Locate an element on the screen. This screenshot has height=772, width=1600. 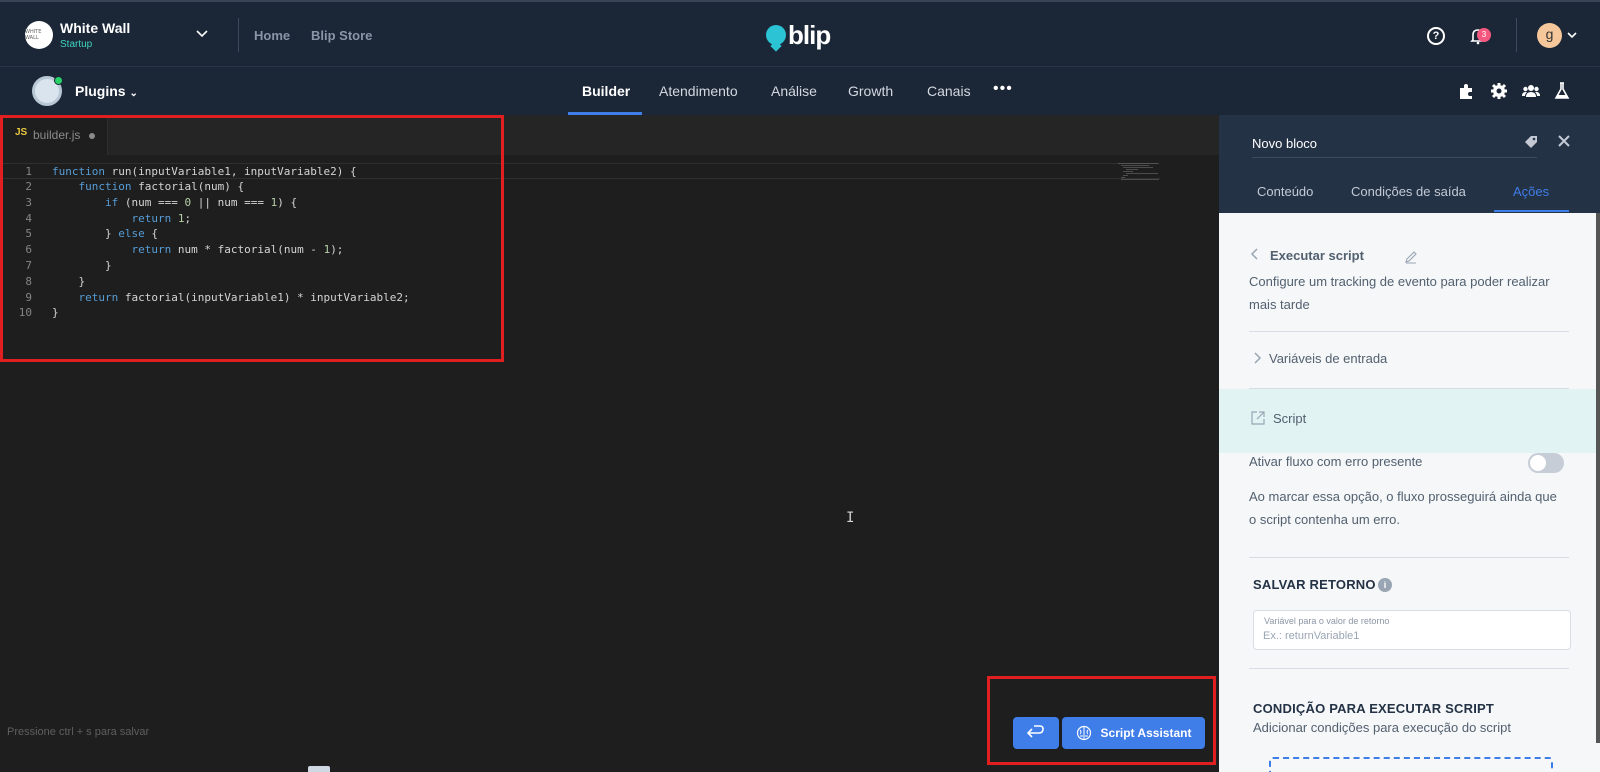
plugins-menu: Plugins ⌄ is located at coordinates (106, 91).